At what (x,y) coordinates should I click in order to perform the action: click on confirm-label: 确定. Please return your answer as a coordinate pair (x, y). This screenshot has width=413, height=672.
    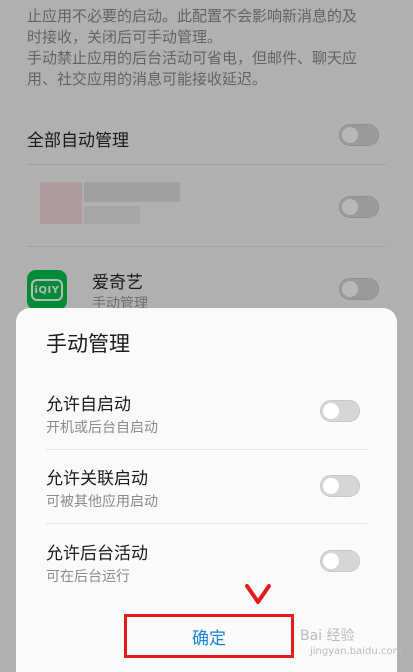
    Looking at the image, I should click on (209, 638).